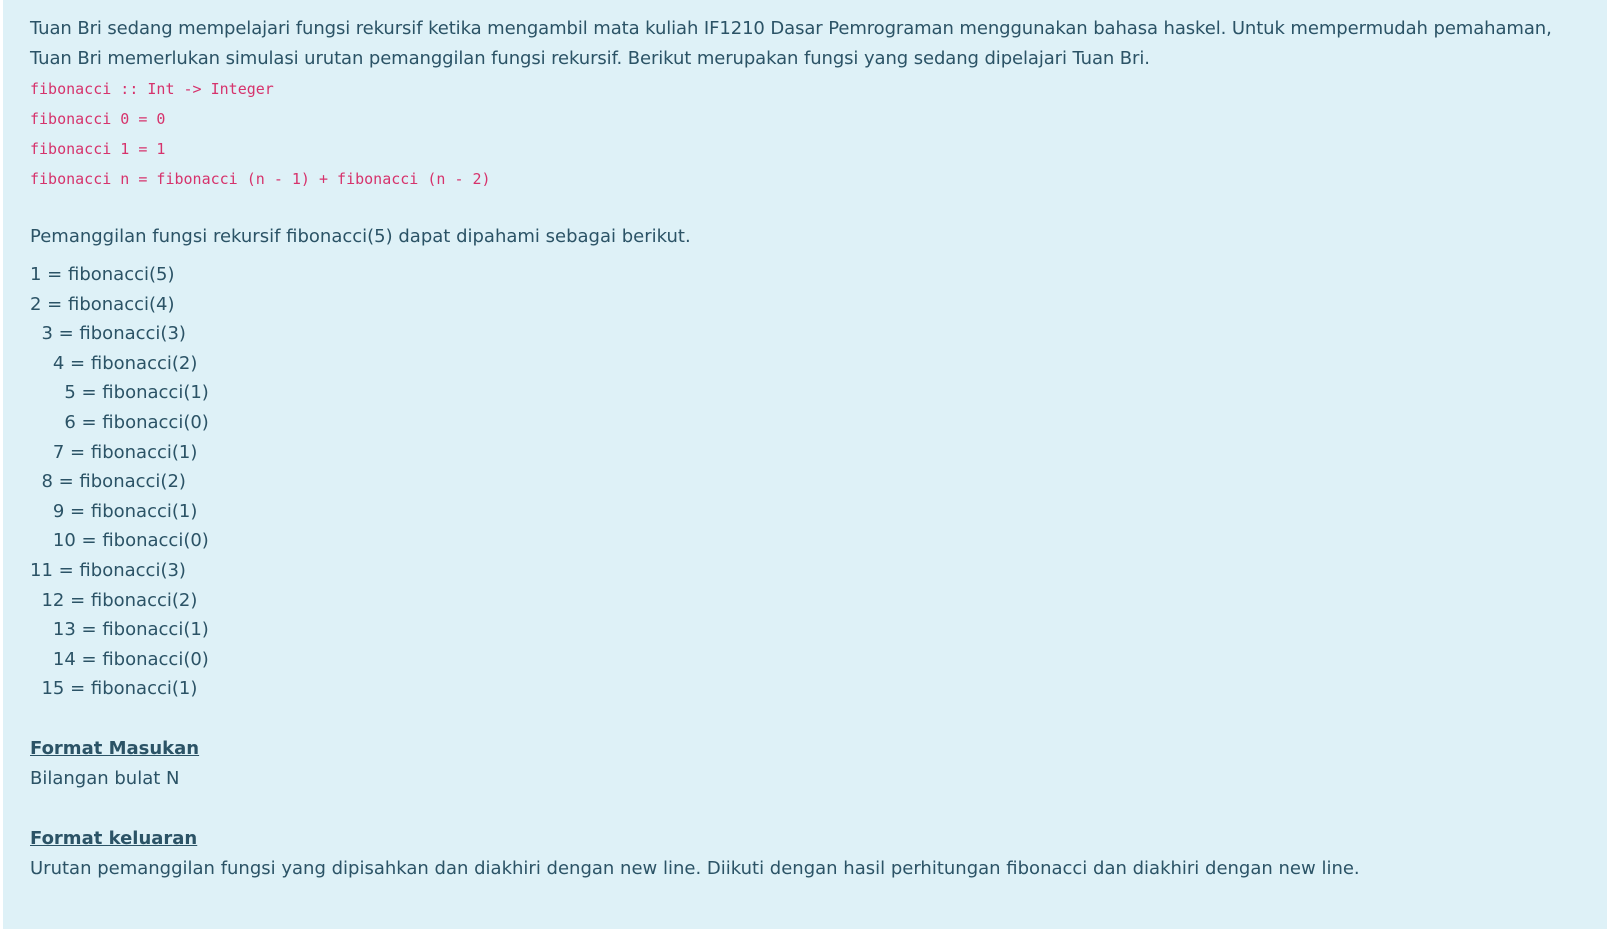 The height and width of the screenshot is (929, 1607). Describe the element at coordinates (108, 334) in the screenshot. I see `call-line: 3 = fibonacci(3)` at that location.